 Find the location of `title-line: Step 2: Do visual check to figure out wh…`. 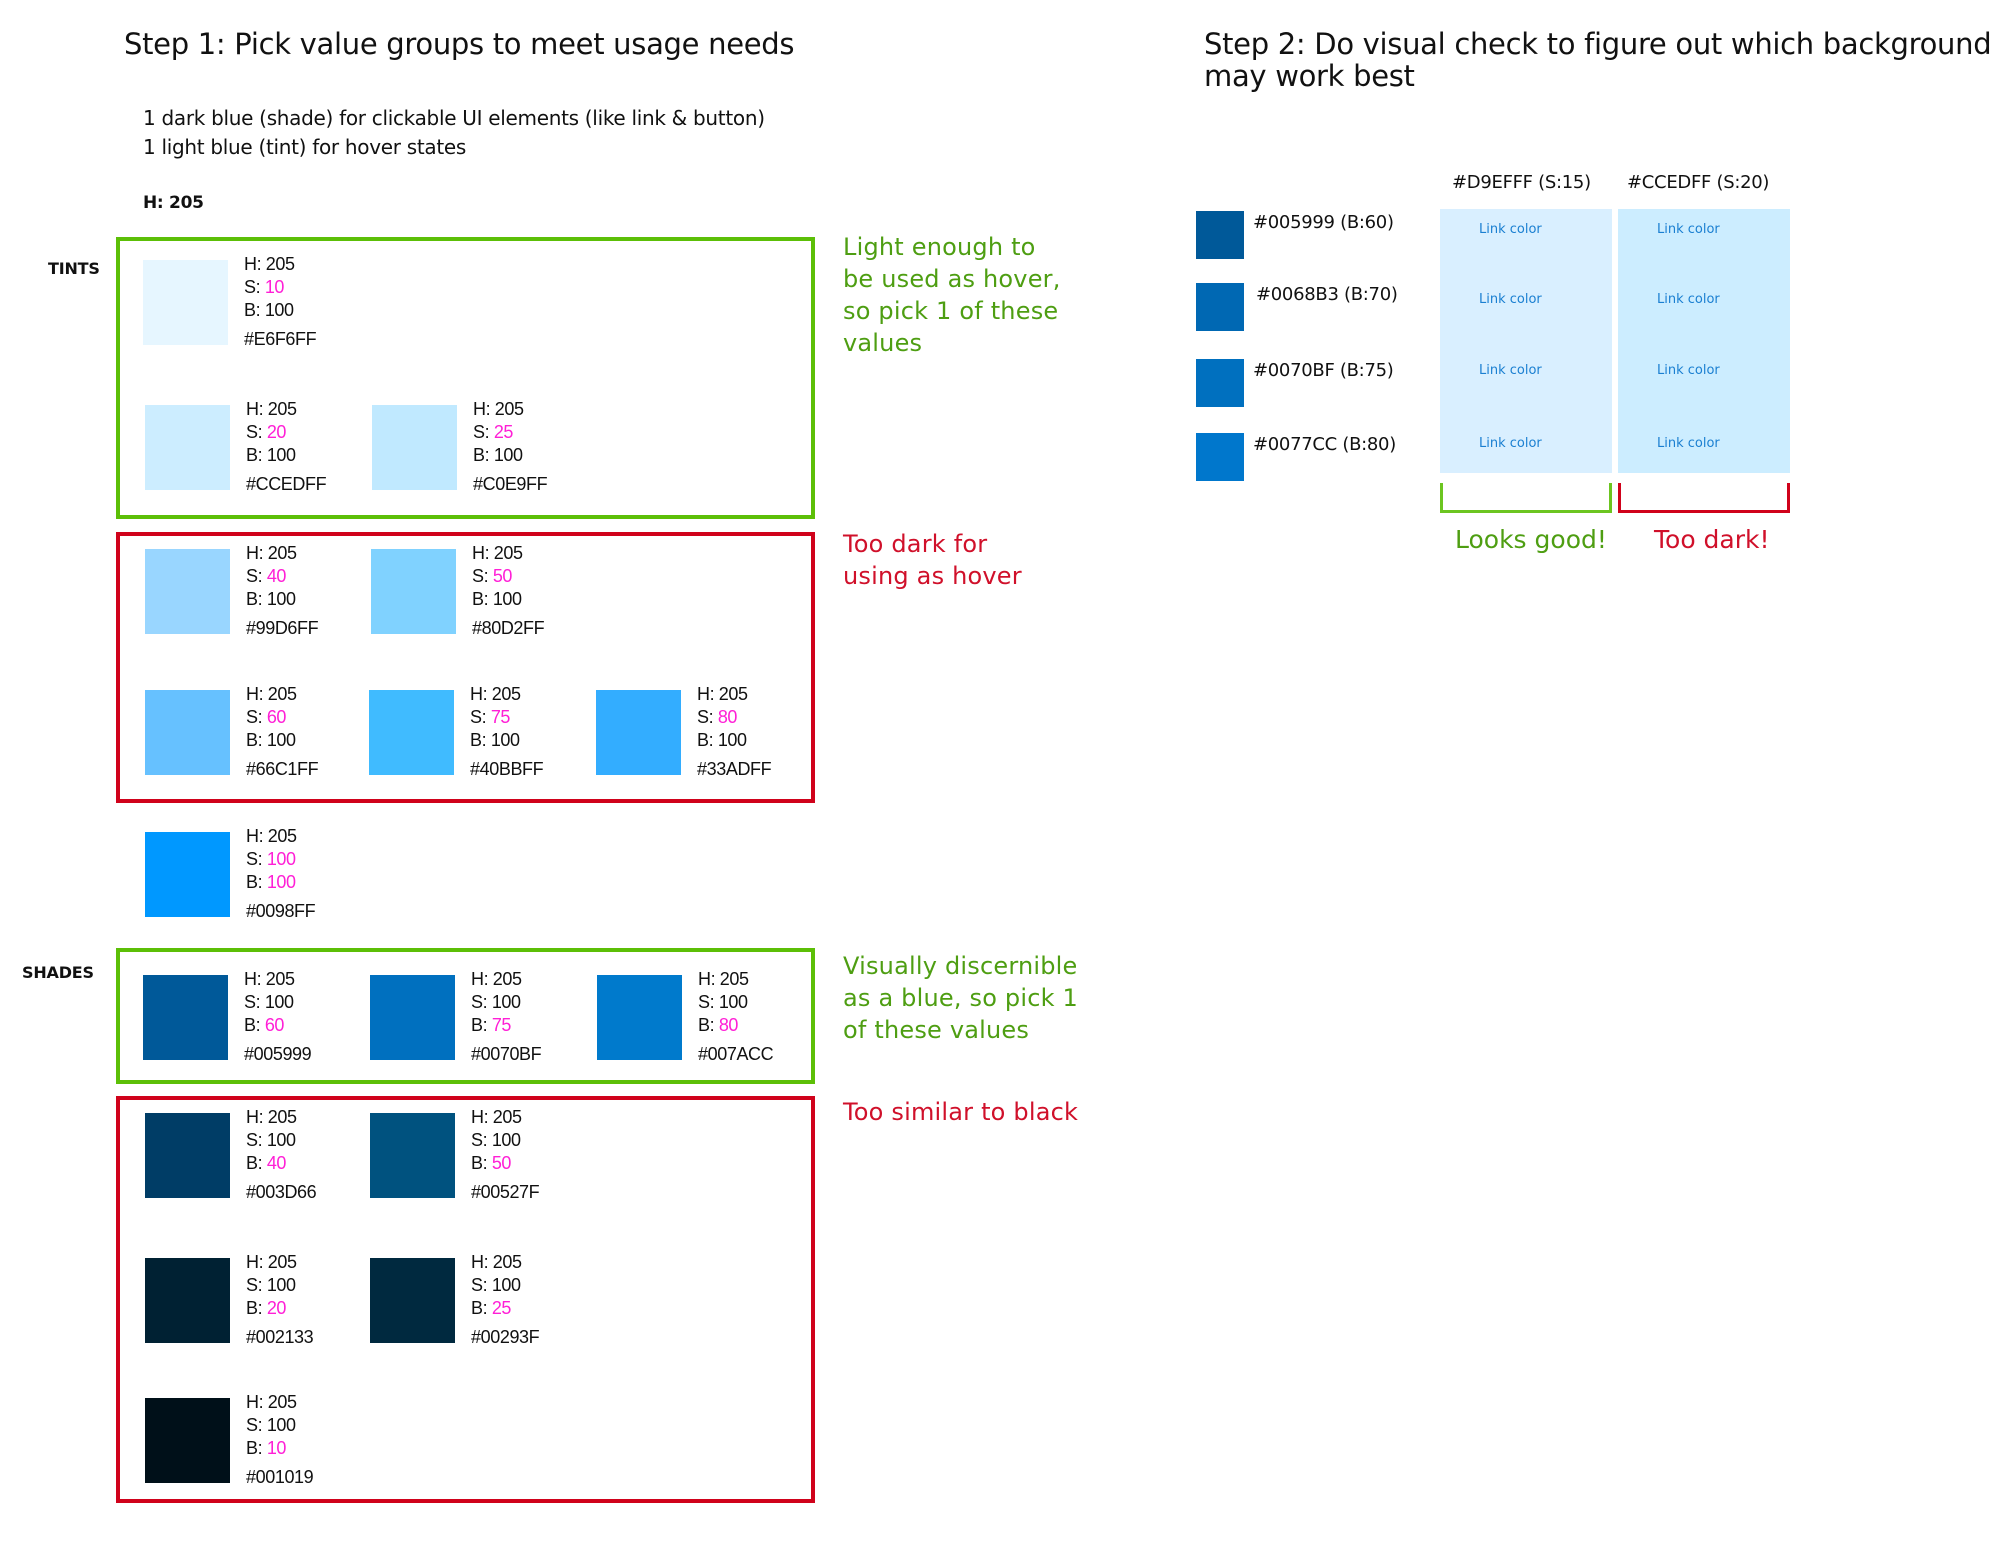

title-line: Step 2: Do visual check to figure out wh… is located at coordinates (1598, 44).